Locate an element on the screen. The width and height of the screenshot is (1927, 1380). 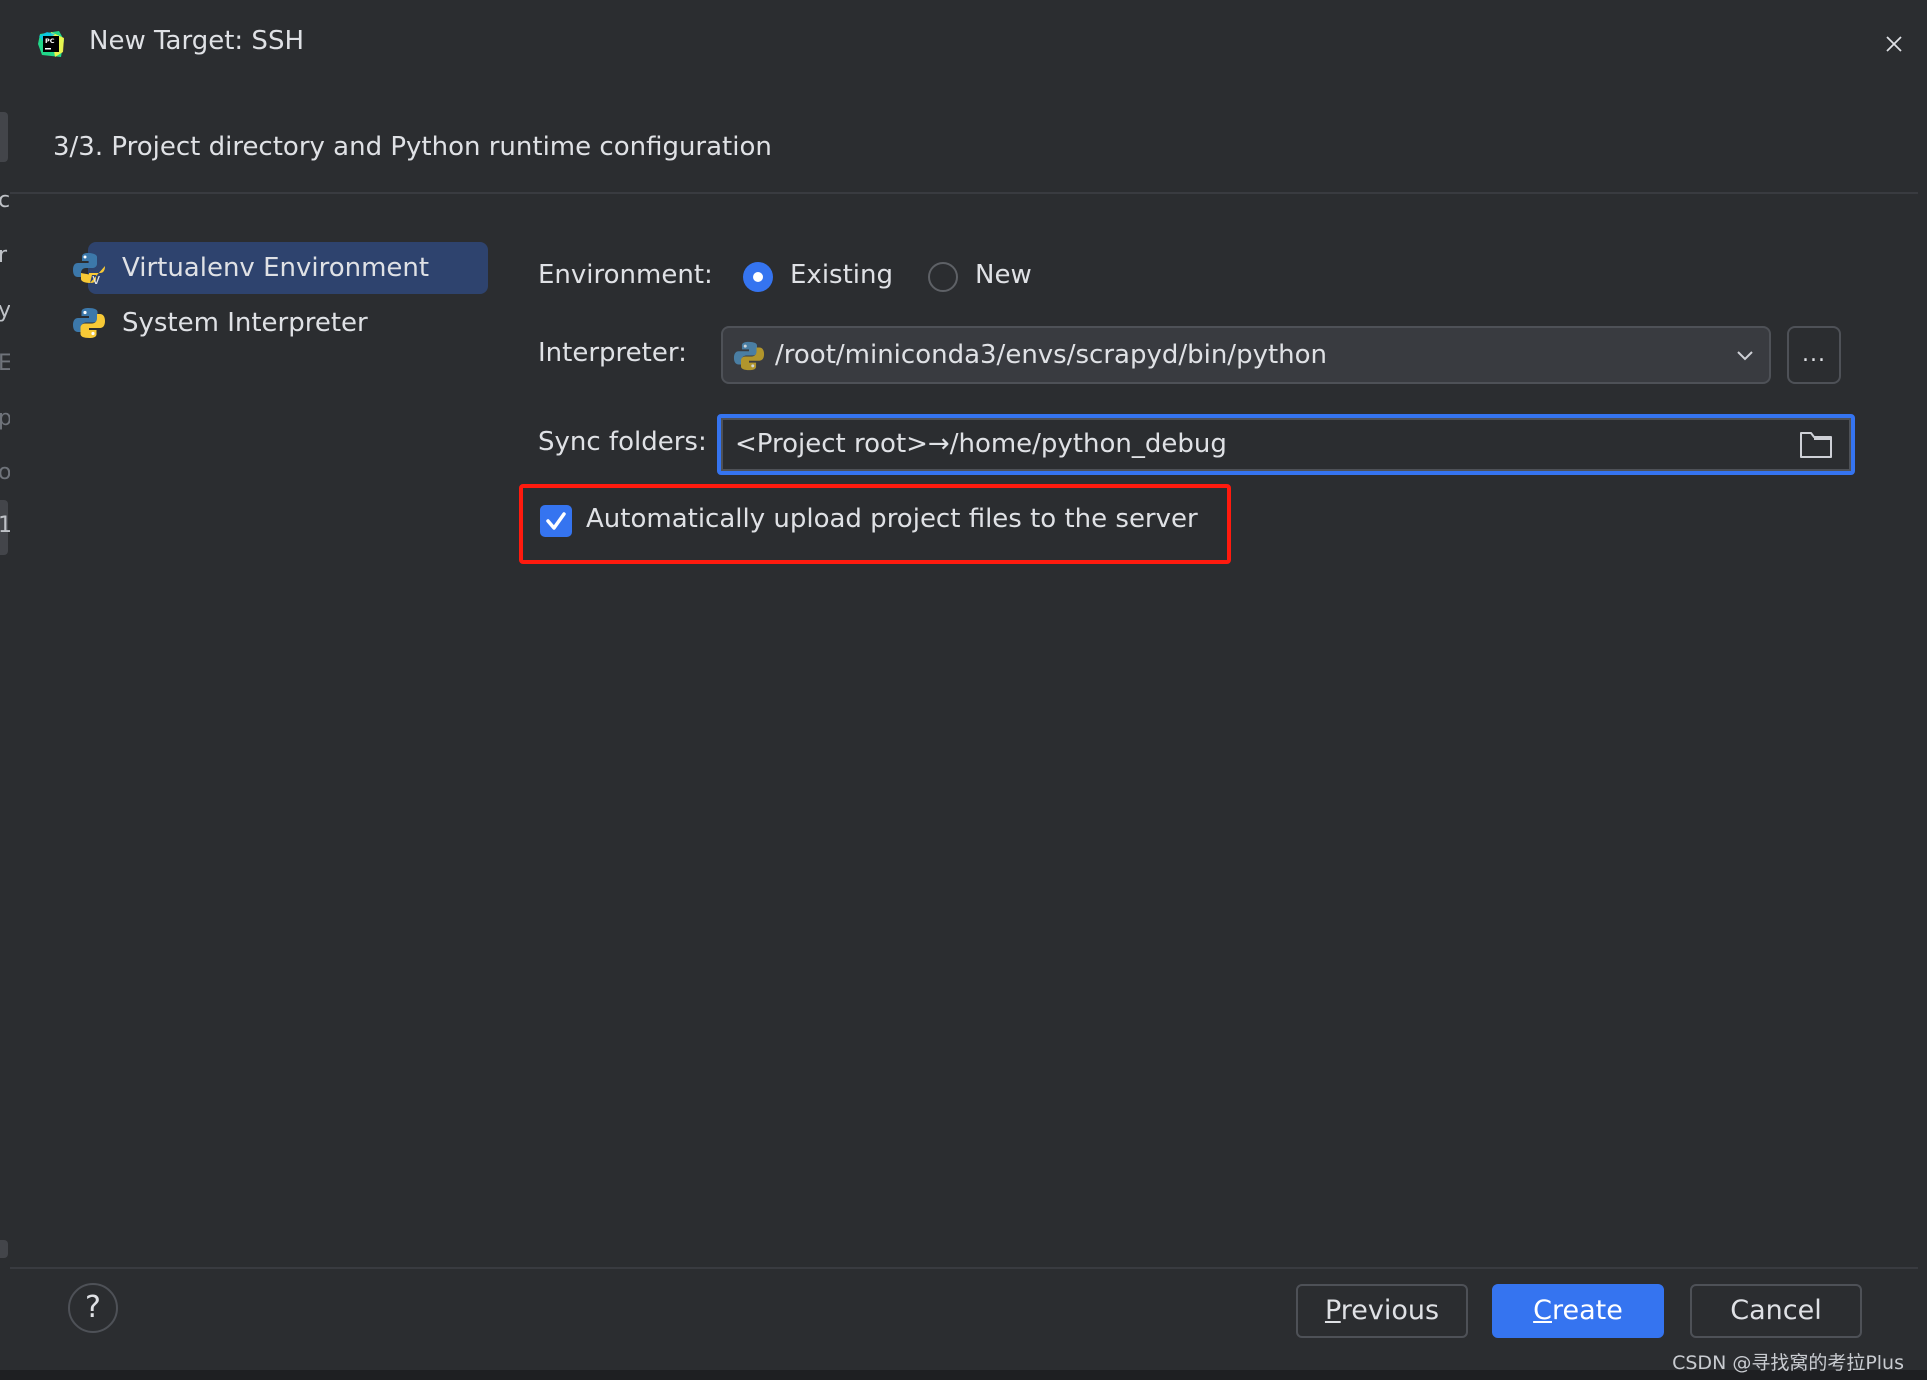
button-label-rest: revious is located at coordinates (1390, 1310).